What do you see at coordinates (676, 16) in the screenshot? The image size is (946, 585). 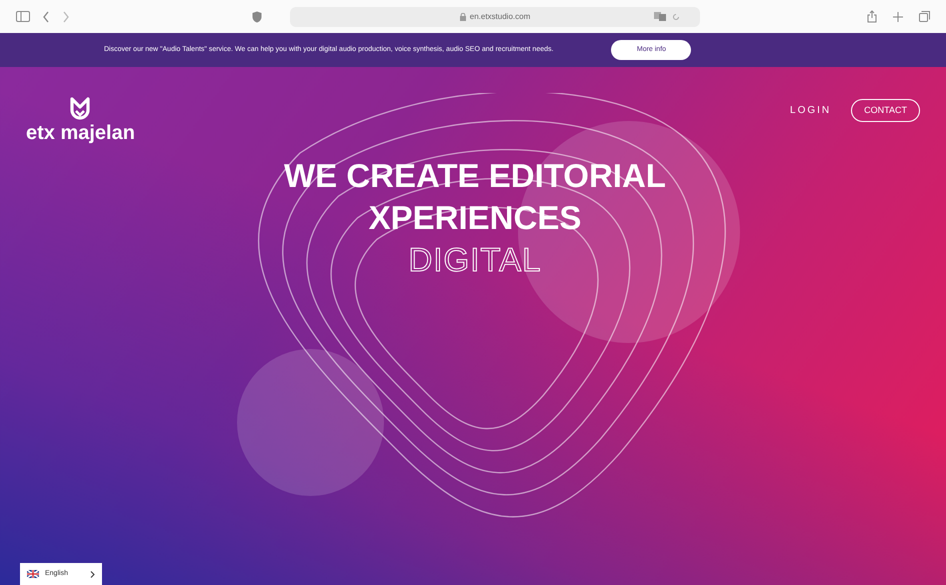 I see `reload-icon` at bounding box center [676, 16].